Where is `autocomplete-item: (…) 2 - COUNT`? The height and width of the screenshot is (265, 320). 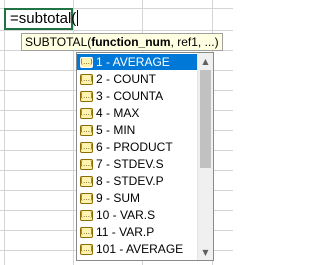 autocomplete-item: (…) 2 - COUNT is located at coordinates (137, 79).